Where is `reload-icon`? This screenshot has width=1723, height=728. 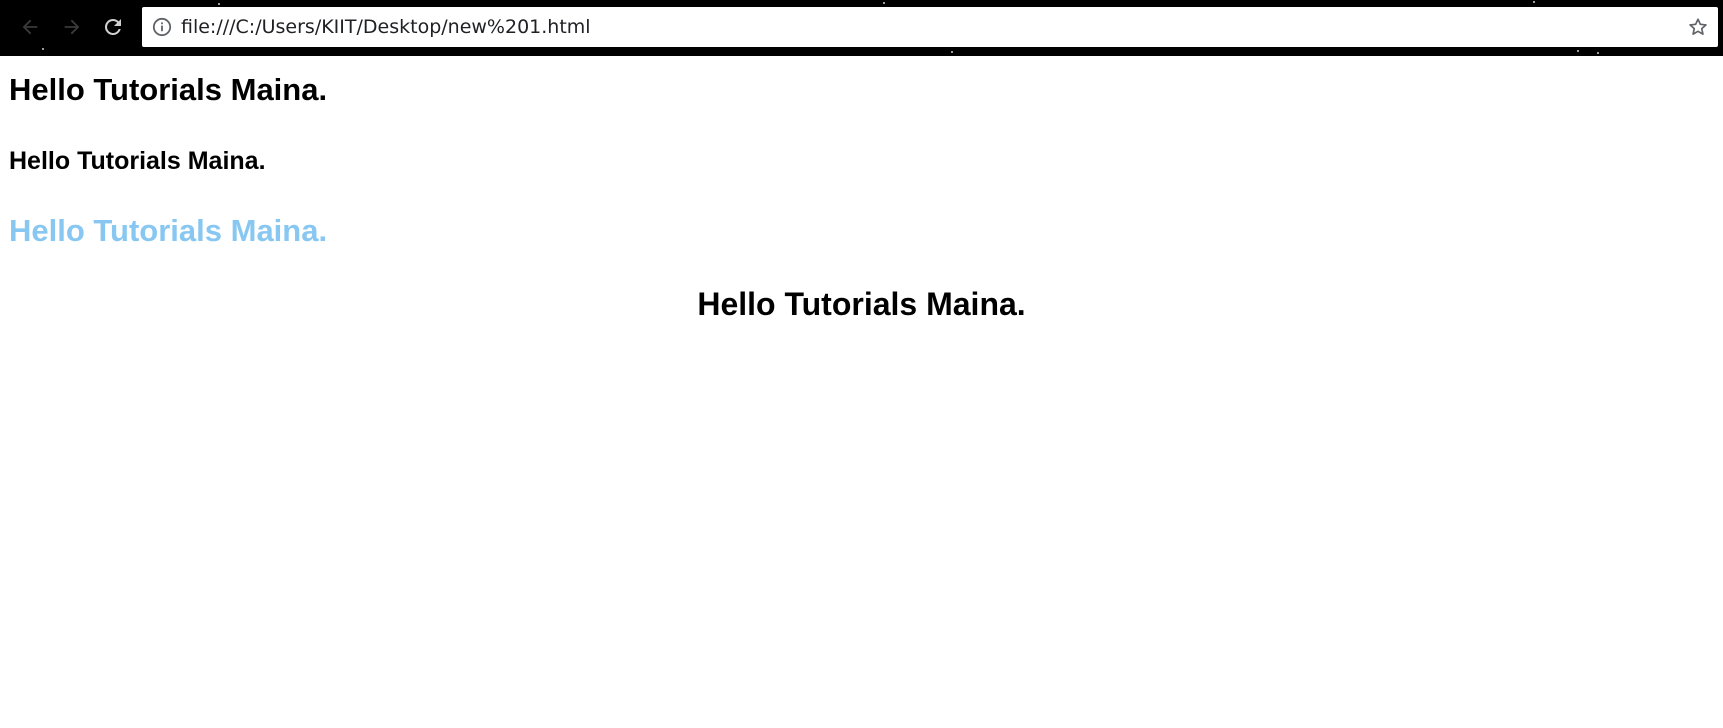
reload-icon is located at coordinates (113, 27).